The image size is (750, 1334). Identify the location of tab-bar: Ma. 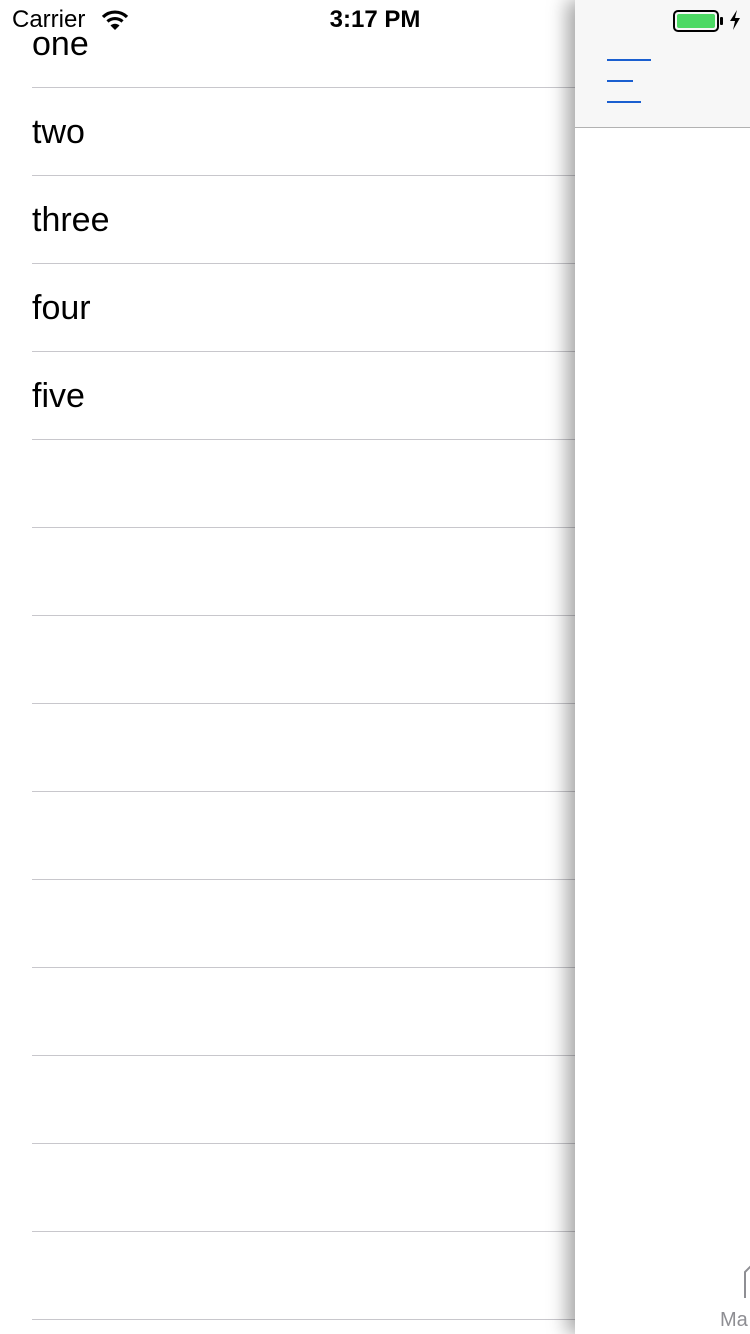
(662, 1287).